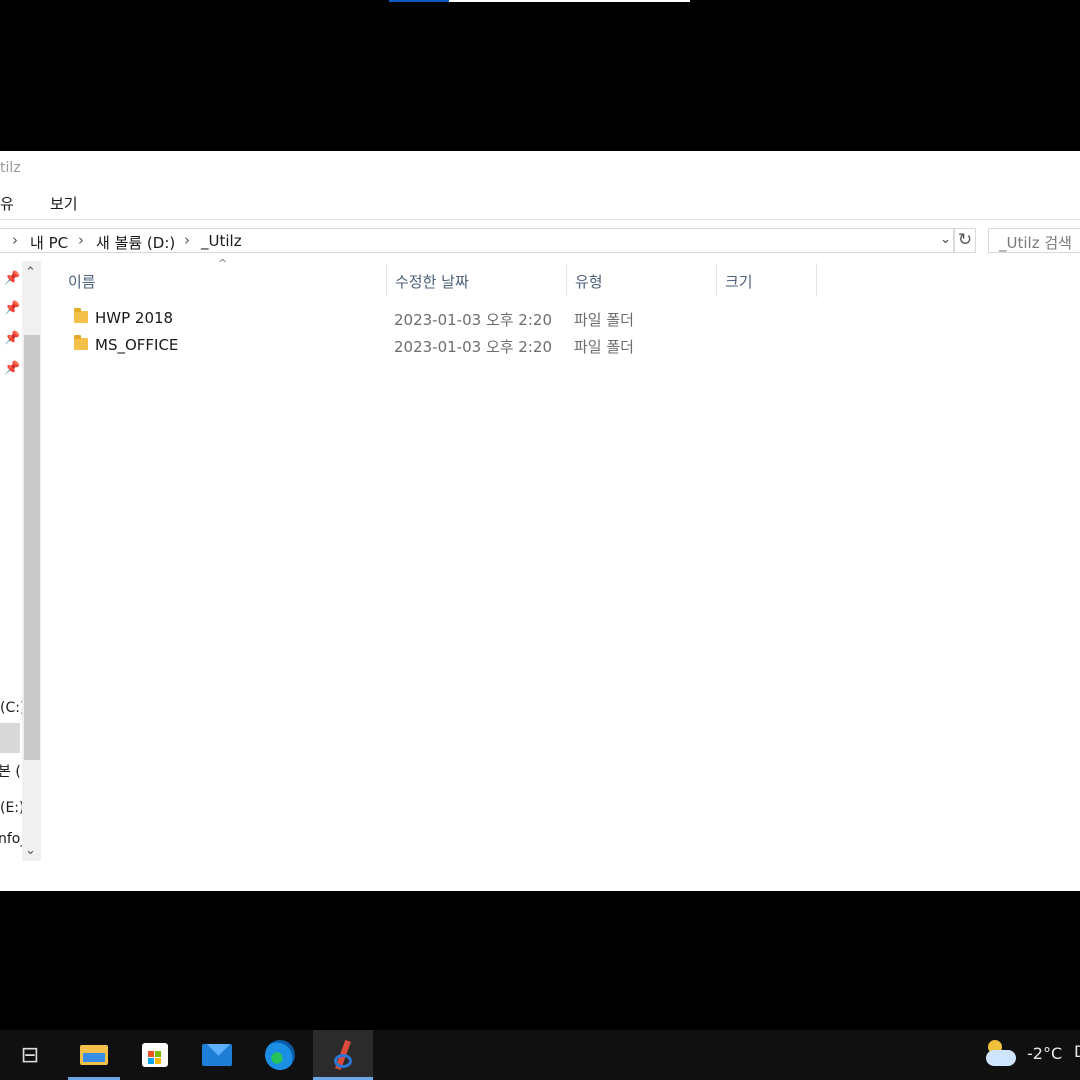 This screenshot has width=1080, height=1080. What do you see at coordinates (134, 318) in the screenshot?
I see `file-name: HWP 2018` at bounding box center [134, 318].